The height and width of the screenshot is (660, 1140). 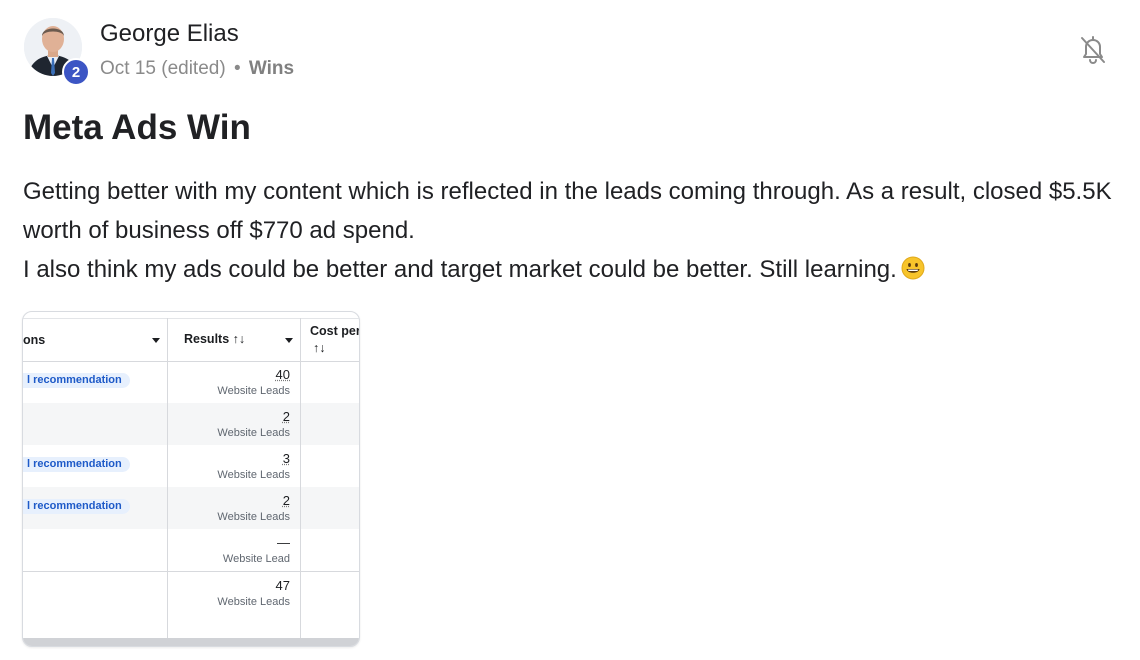 I want to click on results-value: 40, so click(x=283, y=374).